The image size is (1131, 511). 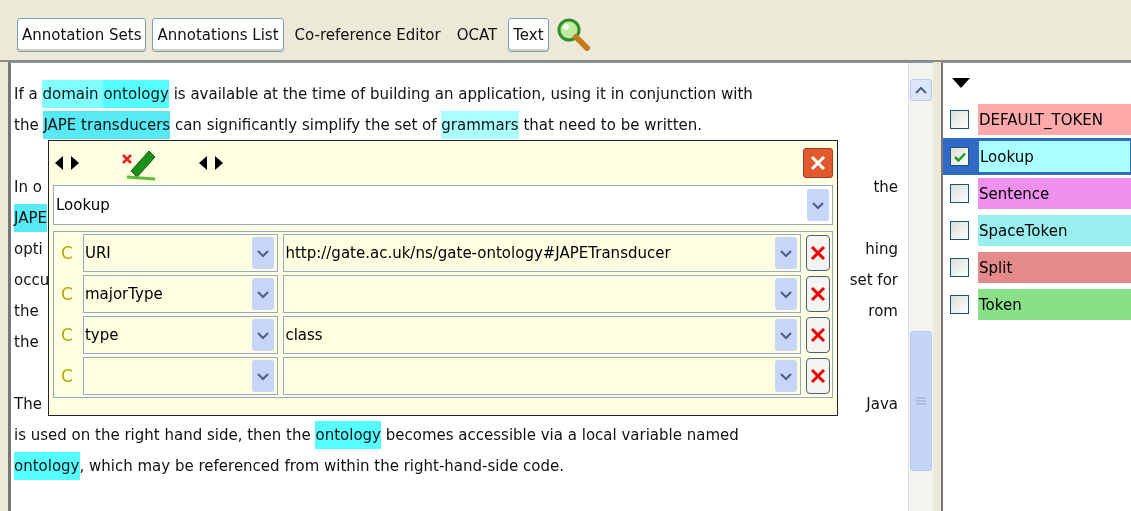 What do you see at coordinates (920, 287) in the screenshot?
I see `scrollbar` at bounding box center [920, 287].